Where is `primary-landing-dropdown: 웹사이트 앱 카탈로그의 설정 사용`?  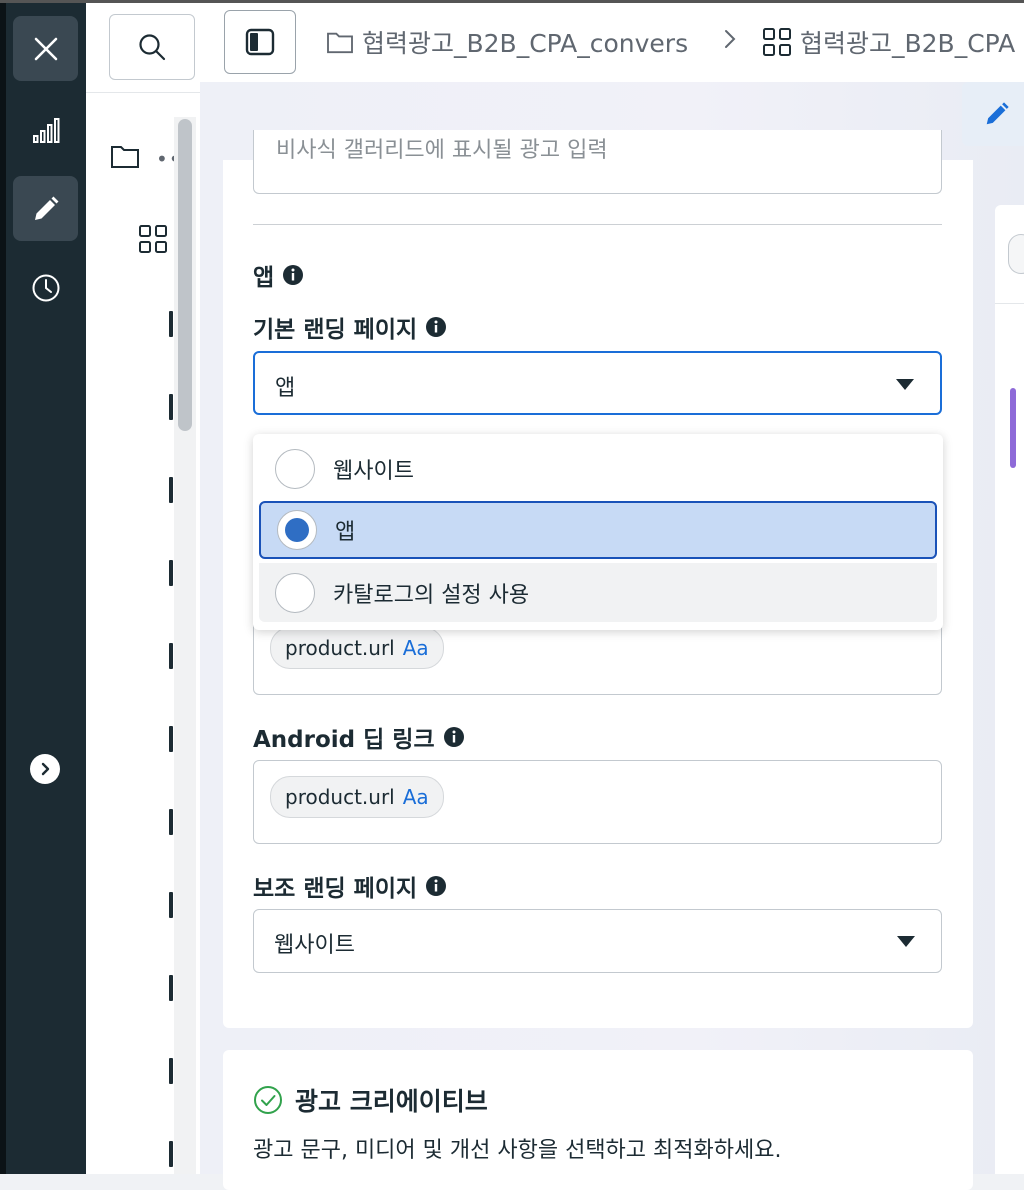 primary-landing-dropdown: 웹사이트 앱 카탈로그의 설정 사용 is located at coordinates (598, 532).